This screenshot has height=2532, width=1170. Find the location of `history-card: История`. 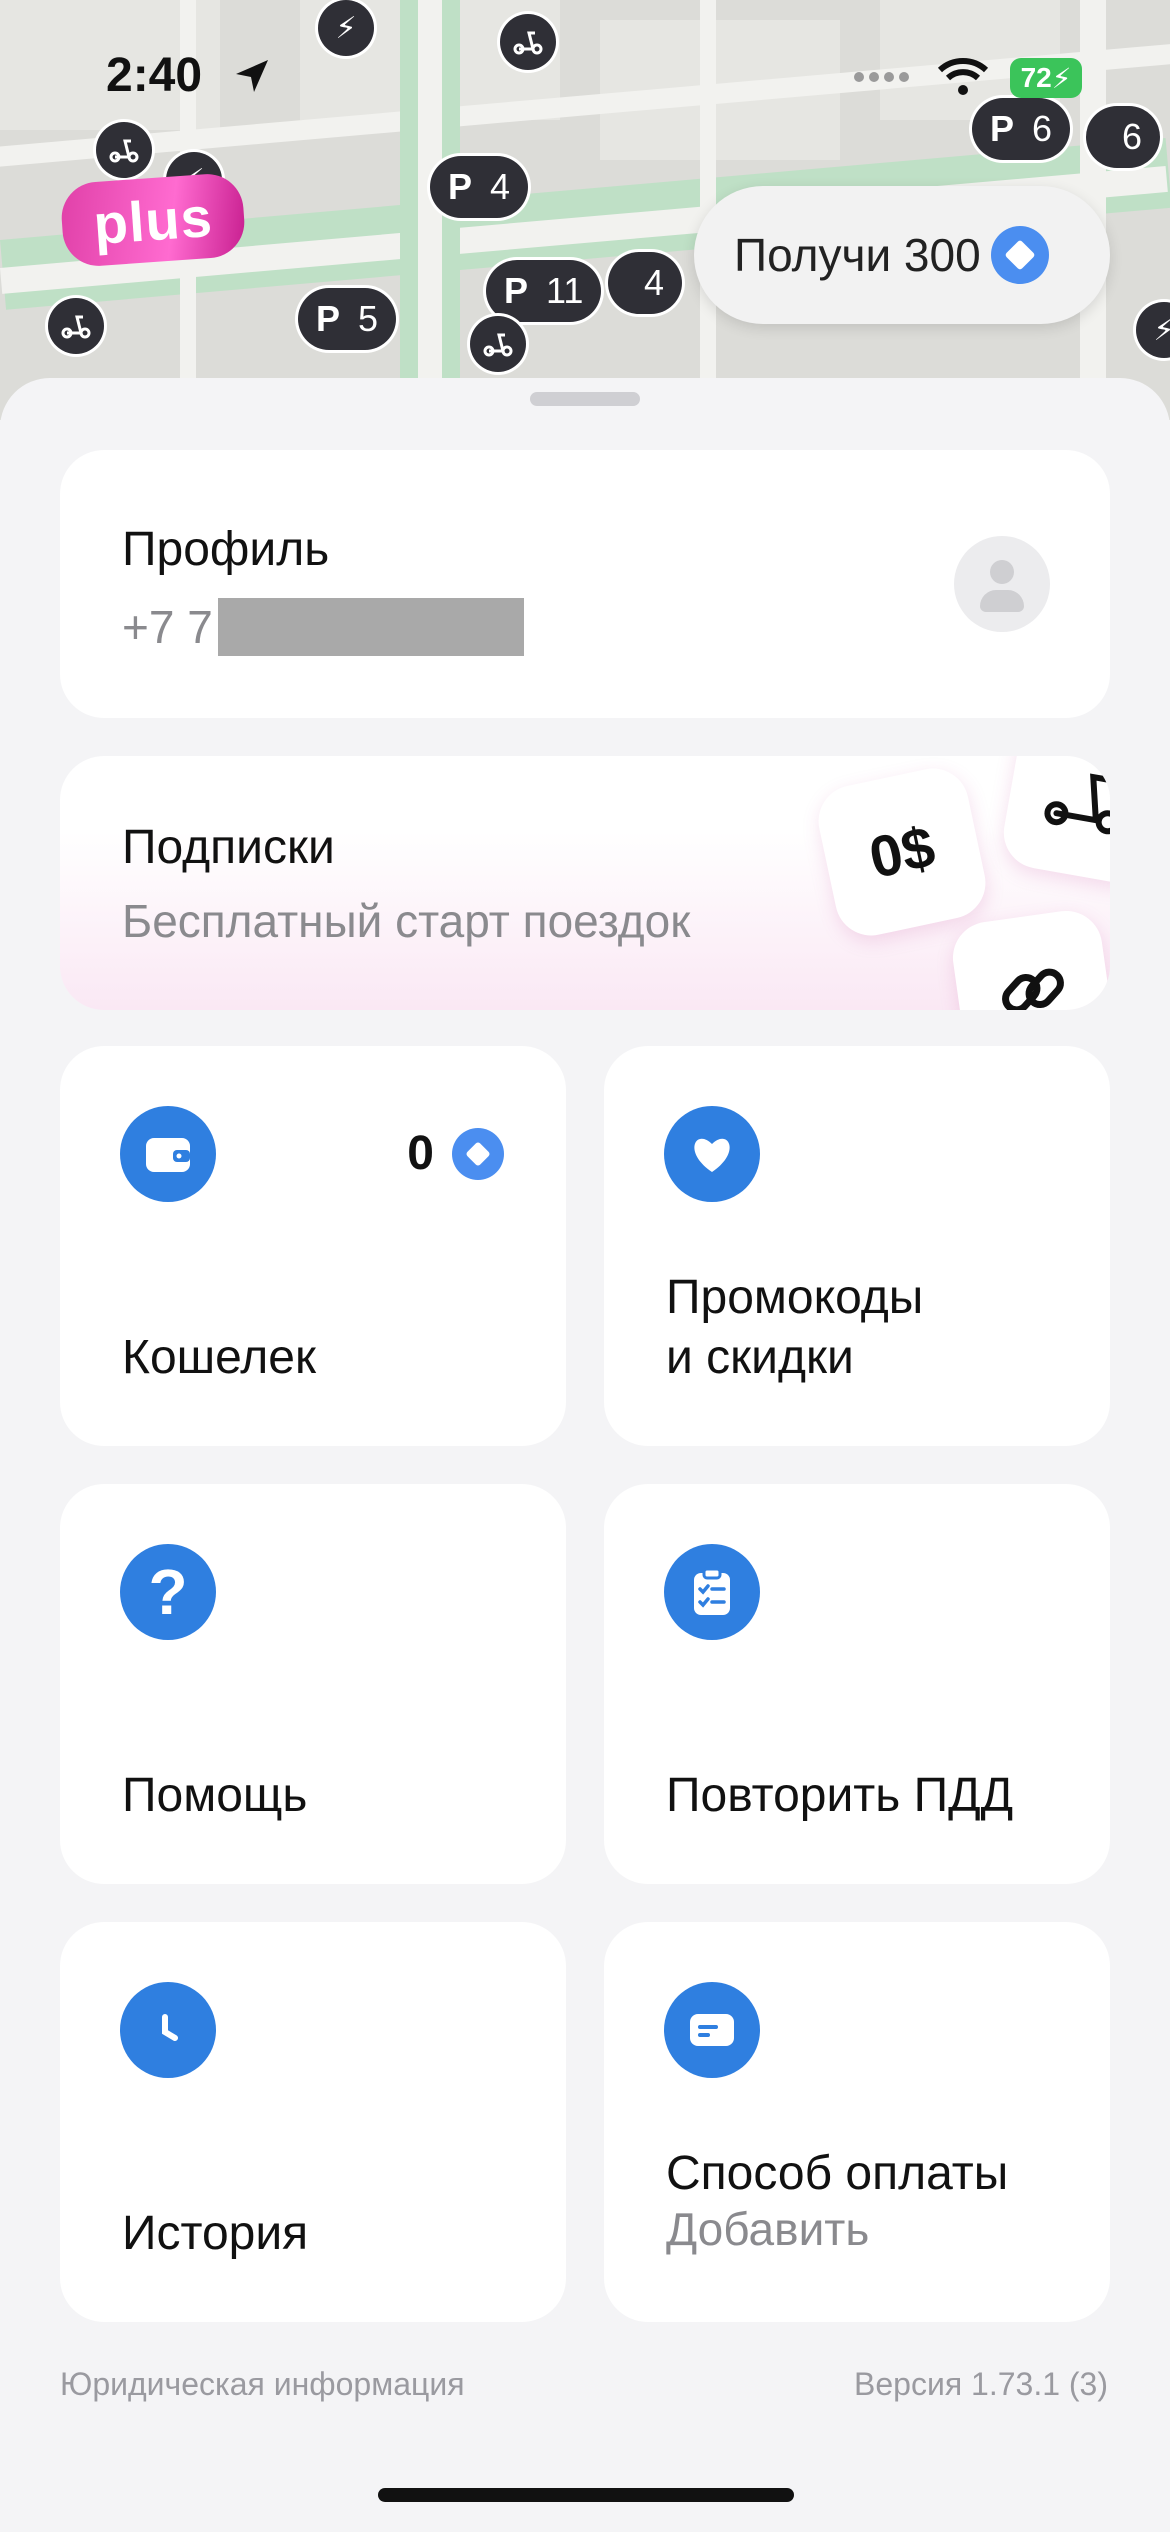

history-card: История is located at coordinates (313, 2122).